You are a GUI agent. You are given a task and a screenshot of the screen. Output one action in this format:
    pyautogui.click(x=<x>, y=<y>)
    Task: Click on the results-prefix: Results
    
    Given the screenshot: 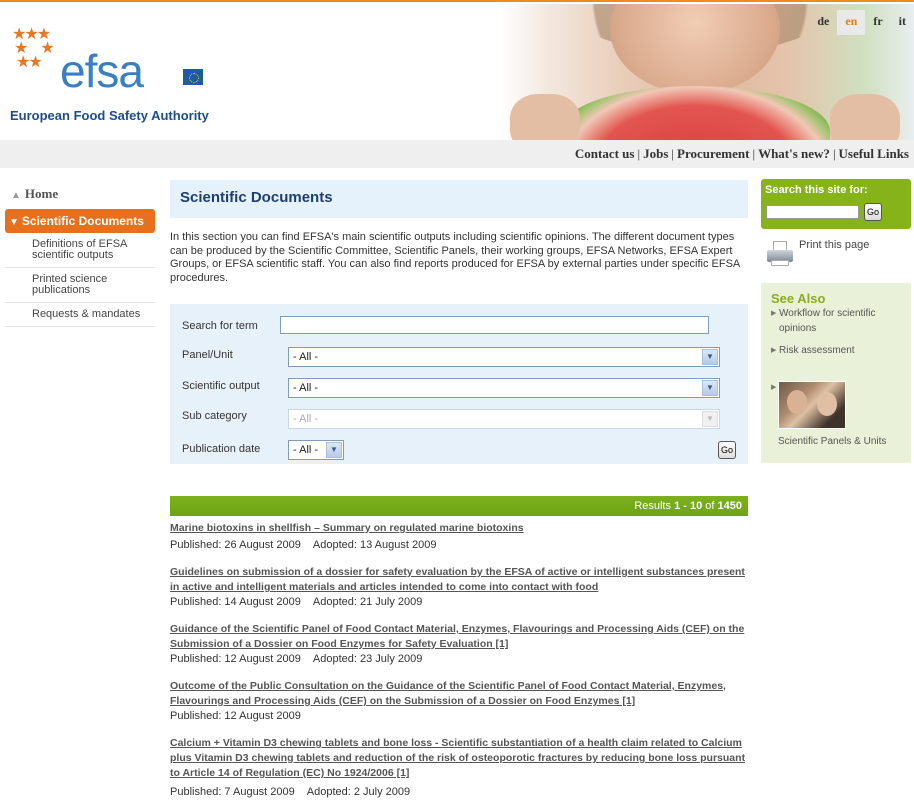 What is the action you would take?
    pyautogui.click(x=652, y=506)
    